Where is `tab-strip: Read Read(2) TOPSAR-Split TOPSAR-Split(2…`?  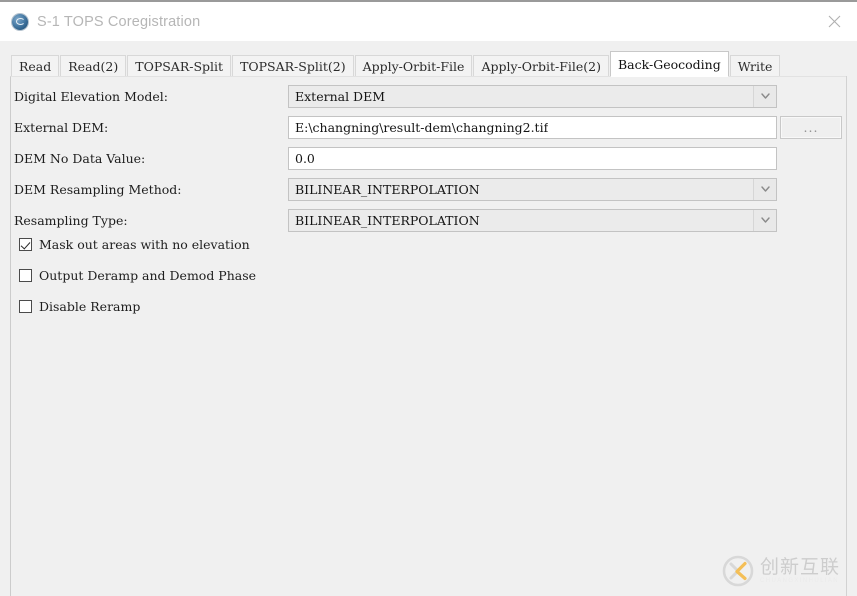
tab-strip: Read Read(2) TOPSAR-Split TOPSAR-Split(2… is located at coordinates (428, 59).